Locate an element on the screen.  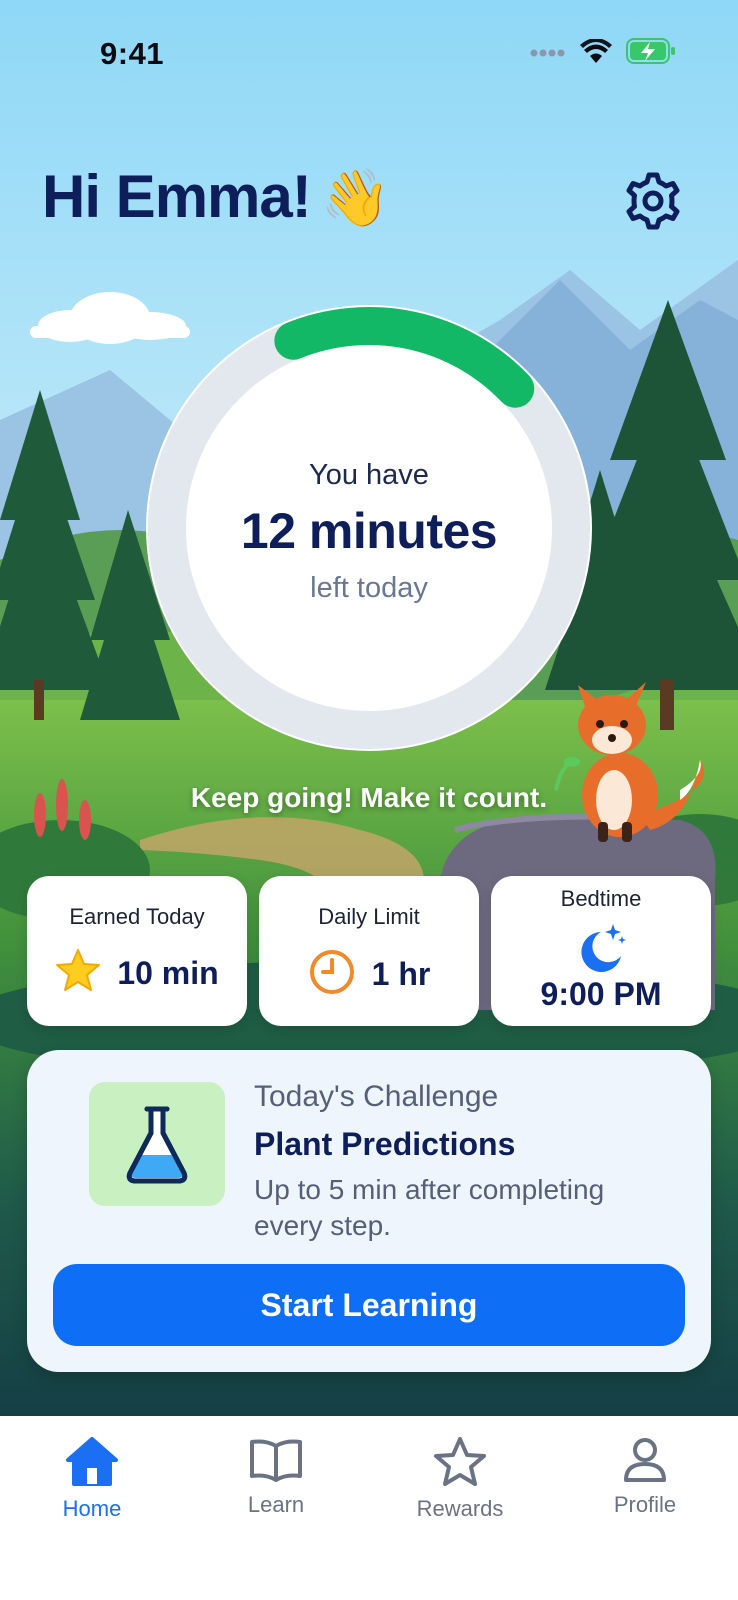
status-icons is located at coordinates (603, 53).